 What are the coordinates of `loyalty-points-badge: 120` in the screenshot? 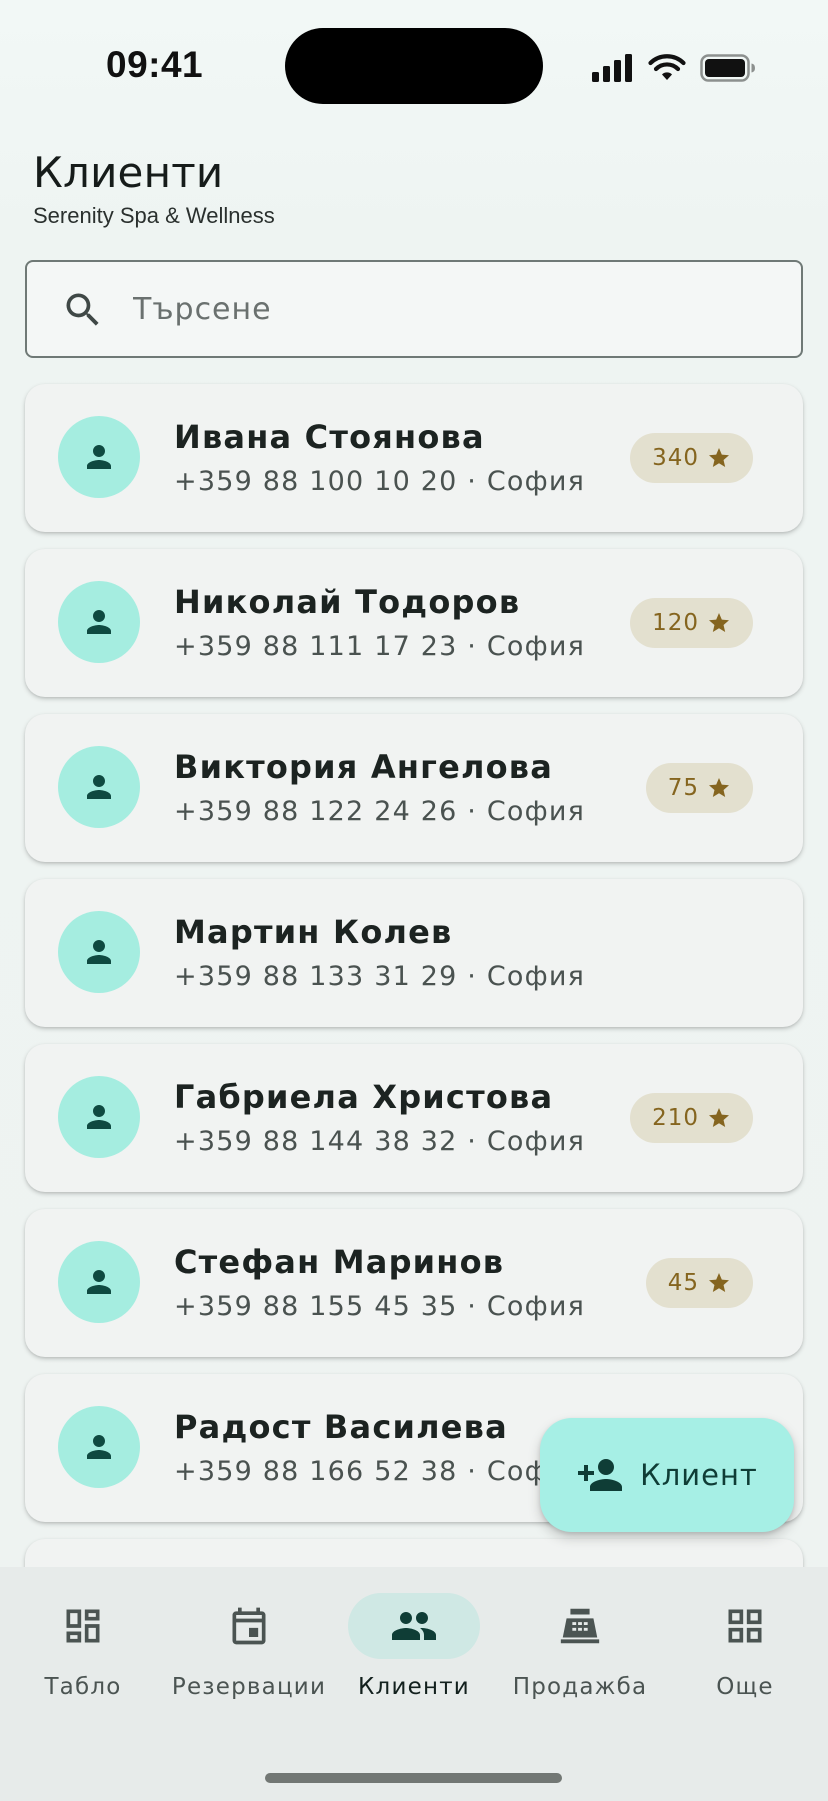 It's located at (691, 623).